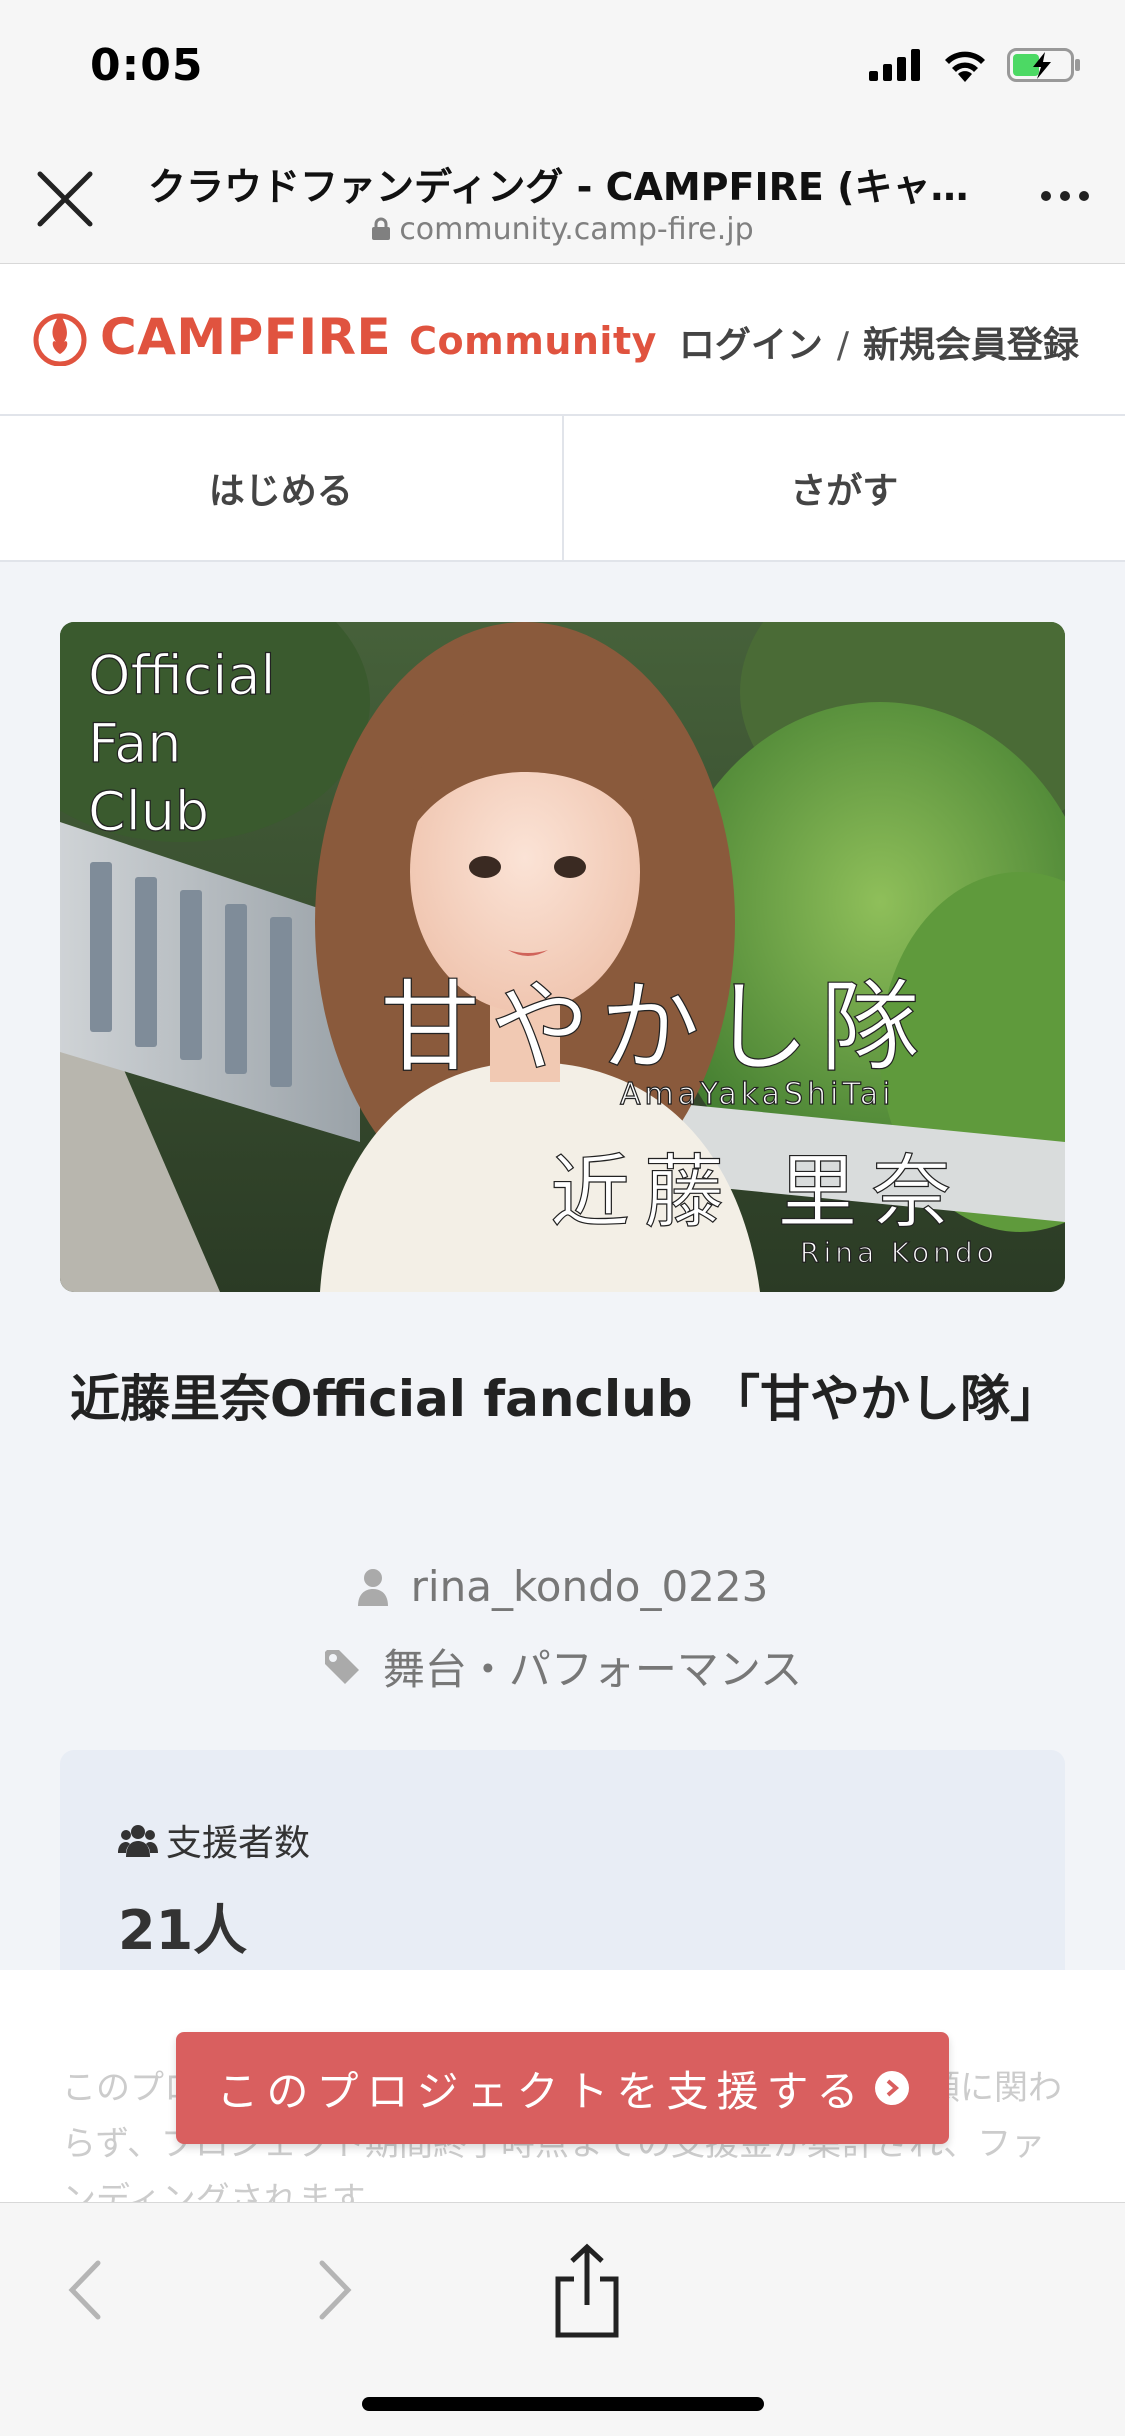  What do you see at coordinates (843, 488) in the screenshot?
I see `nav-search: さがす` at bounding box center [843, 488].